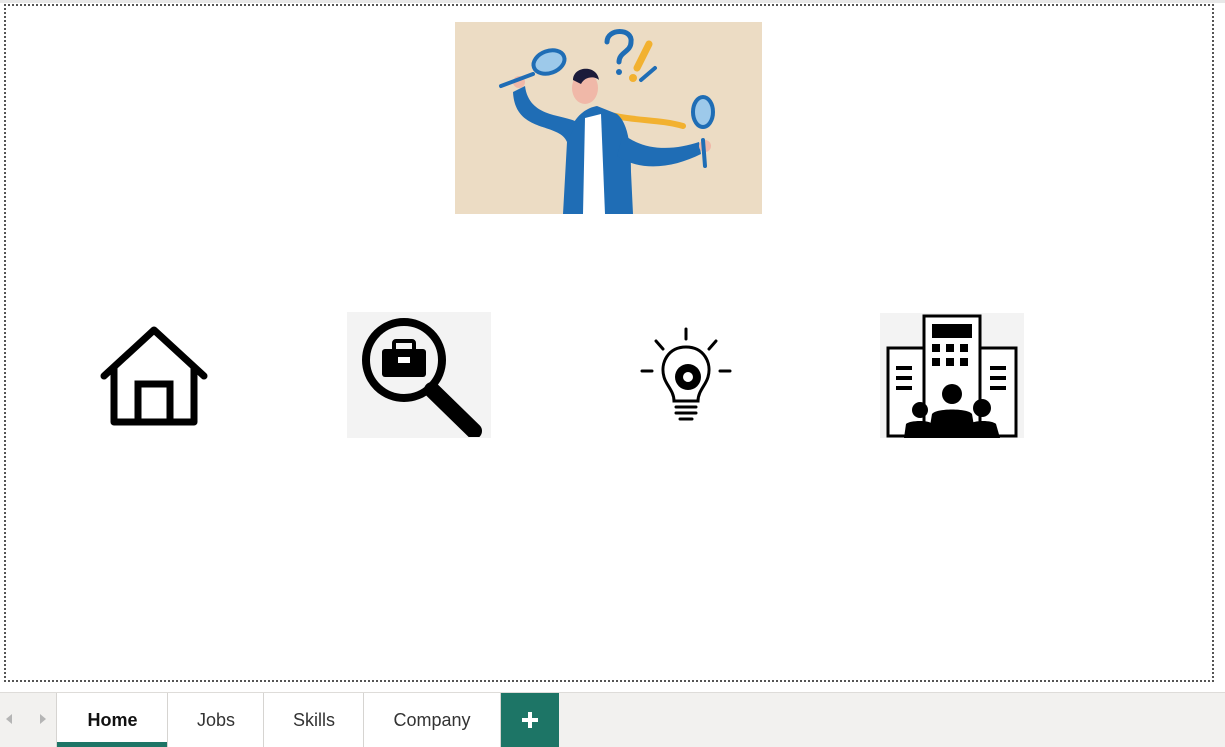  I want to click on job-seeker-illustration, so click(607, 121).